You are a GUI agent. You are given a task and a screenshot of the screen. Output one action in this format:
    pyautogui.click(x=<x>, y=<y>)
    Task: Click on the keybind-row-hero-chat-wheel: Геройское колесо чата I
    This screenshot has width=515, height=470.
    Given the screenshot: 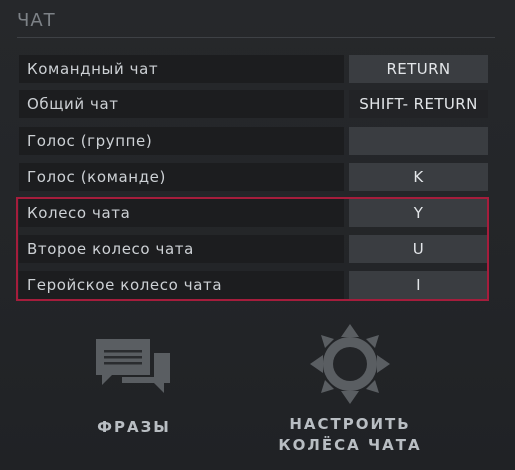 What is the action you would take?
    pyautogui.click(x=253, y=285)
    